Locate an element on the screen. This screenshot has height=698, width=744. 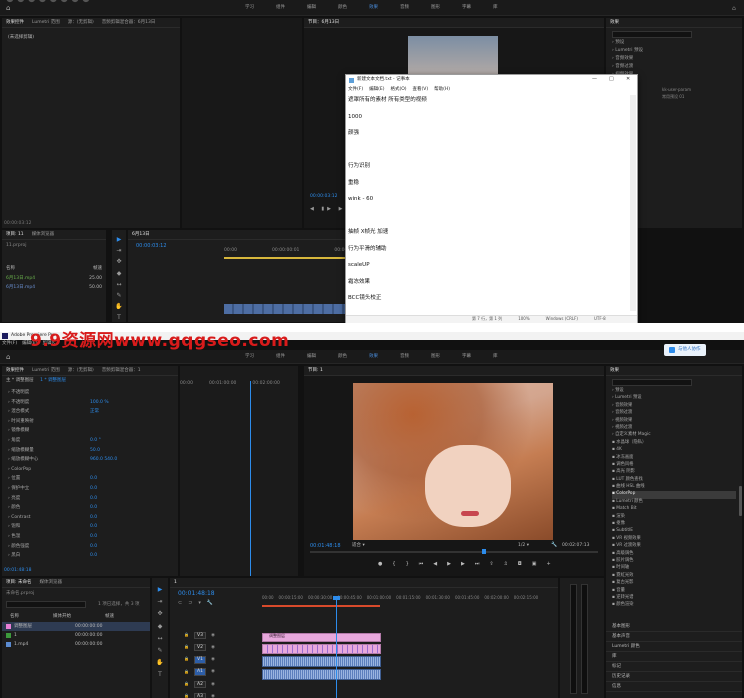
fx-property-row: › 亮度 0.0 is located at coordinates (90, 499).